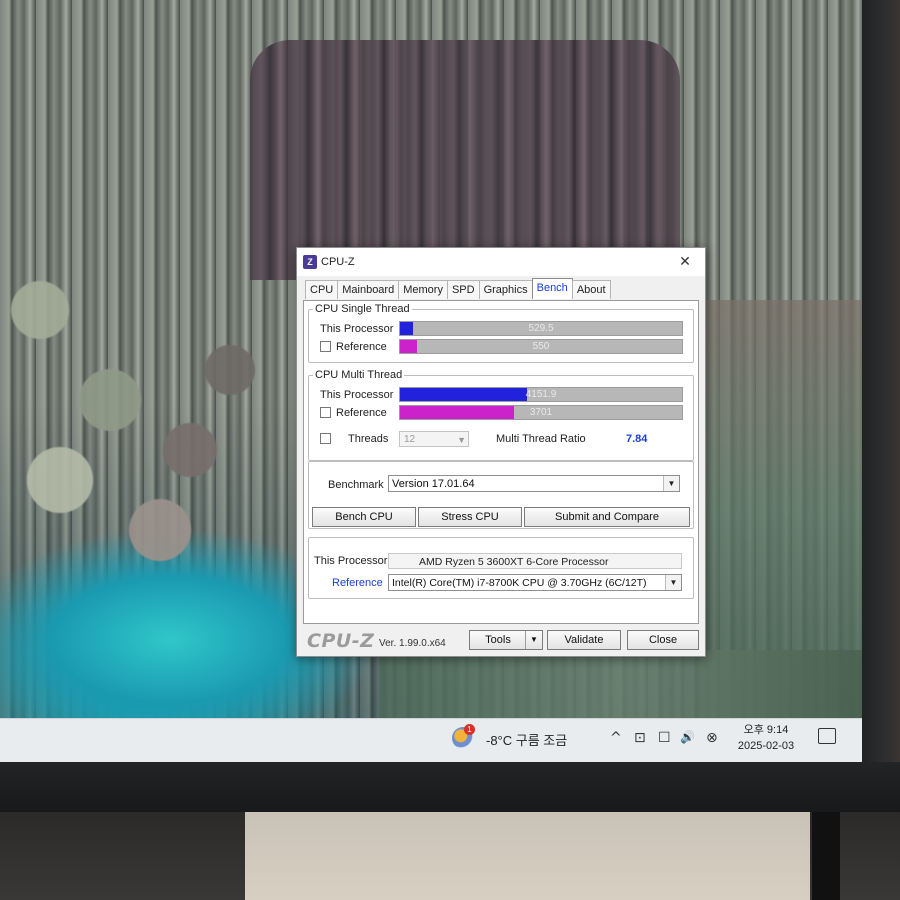  I want to click on monitor-stand, so click(826, 856).